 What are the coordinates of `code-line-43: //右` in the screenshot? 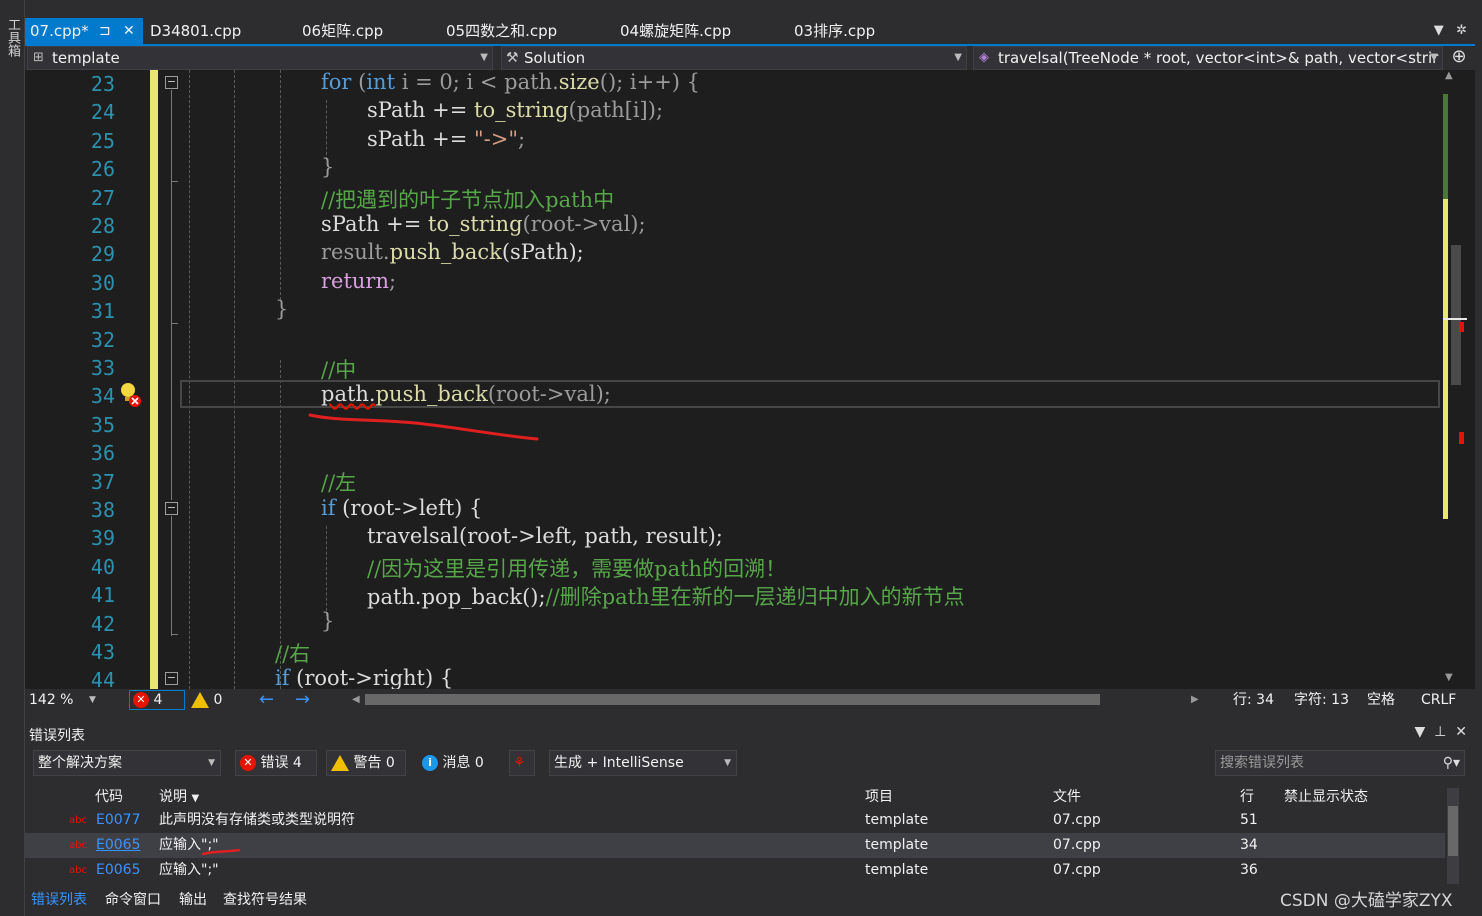 It's located at (292, 653).